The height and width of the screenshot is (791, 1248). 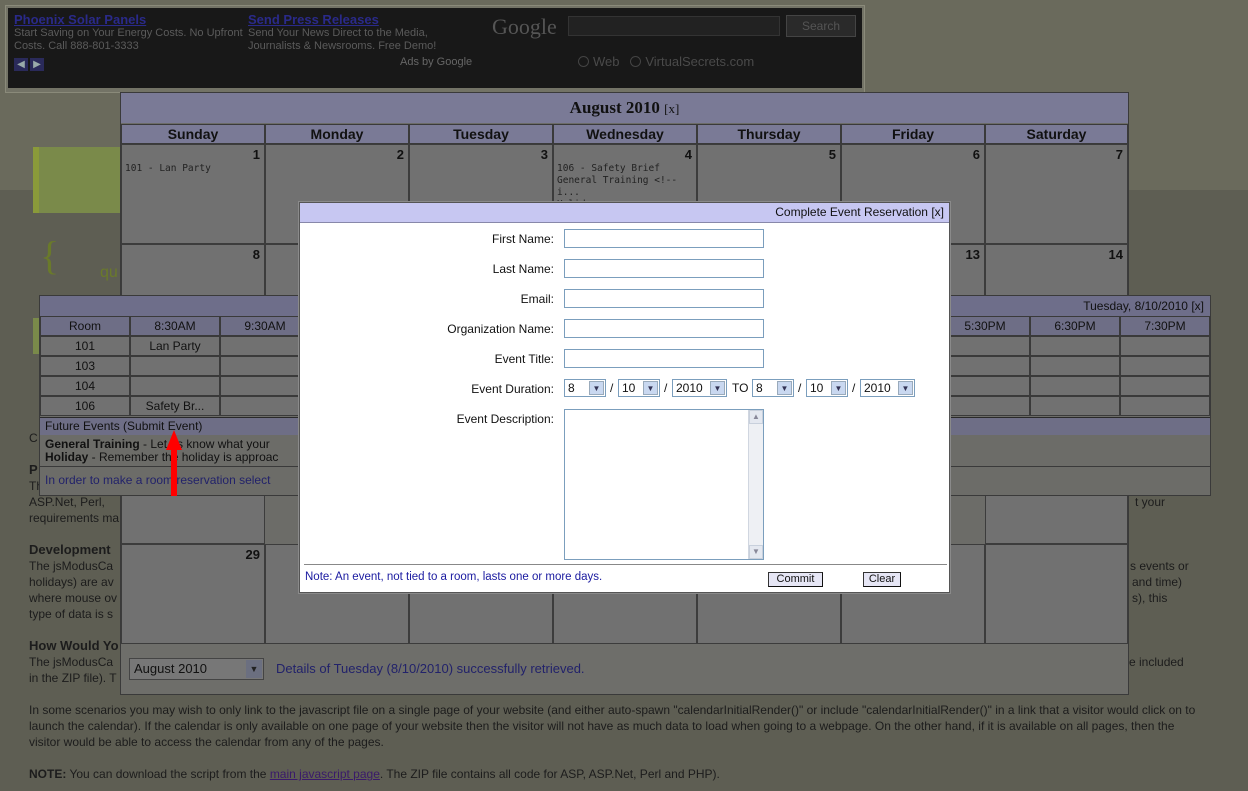 I want to click on last-name-field, so click(x=664, y=268).